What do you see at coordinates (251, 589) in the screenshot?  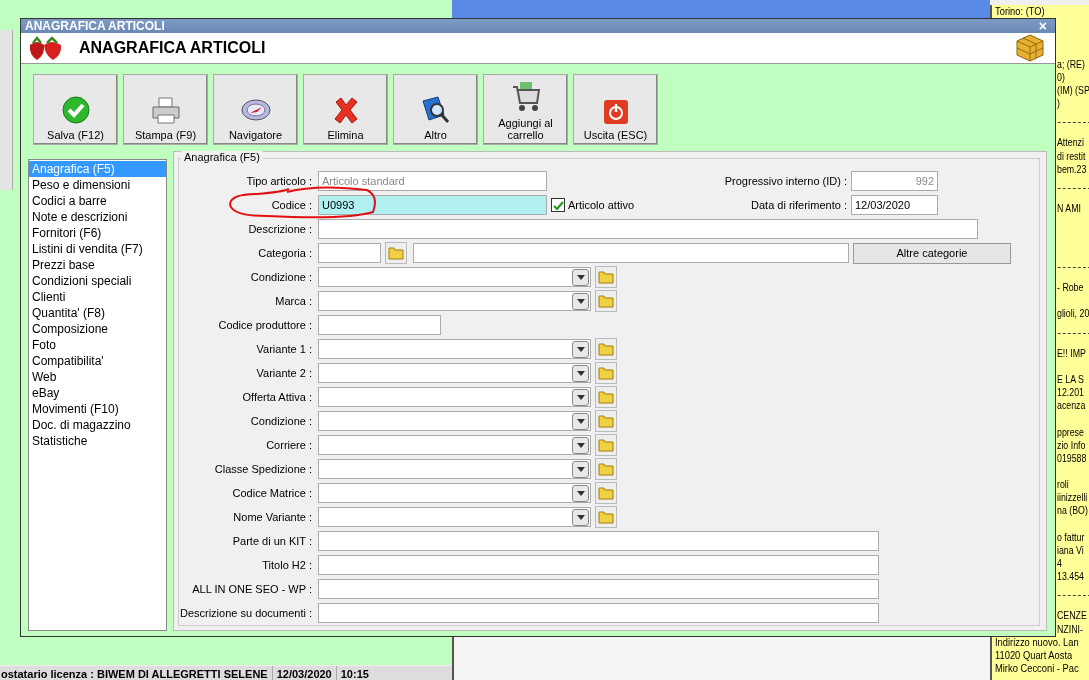 I see `field-label: ALL IN ONE SEO - WP :` at bounding box center [251, 589].